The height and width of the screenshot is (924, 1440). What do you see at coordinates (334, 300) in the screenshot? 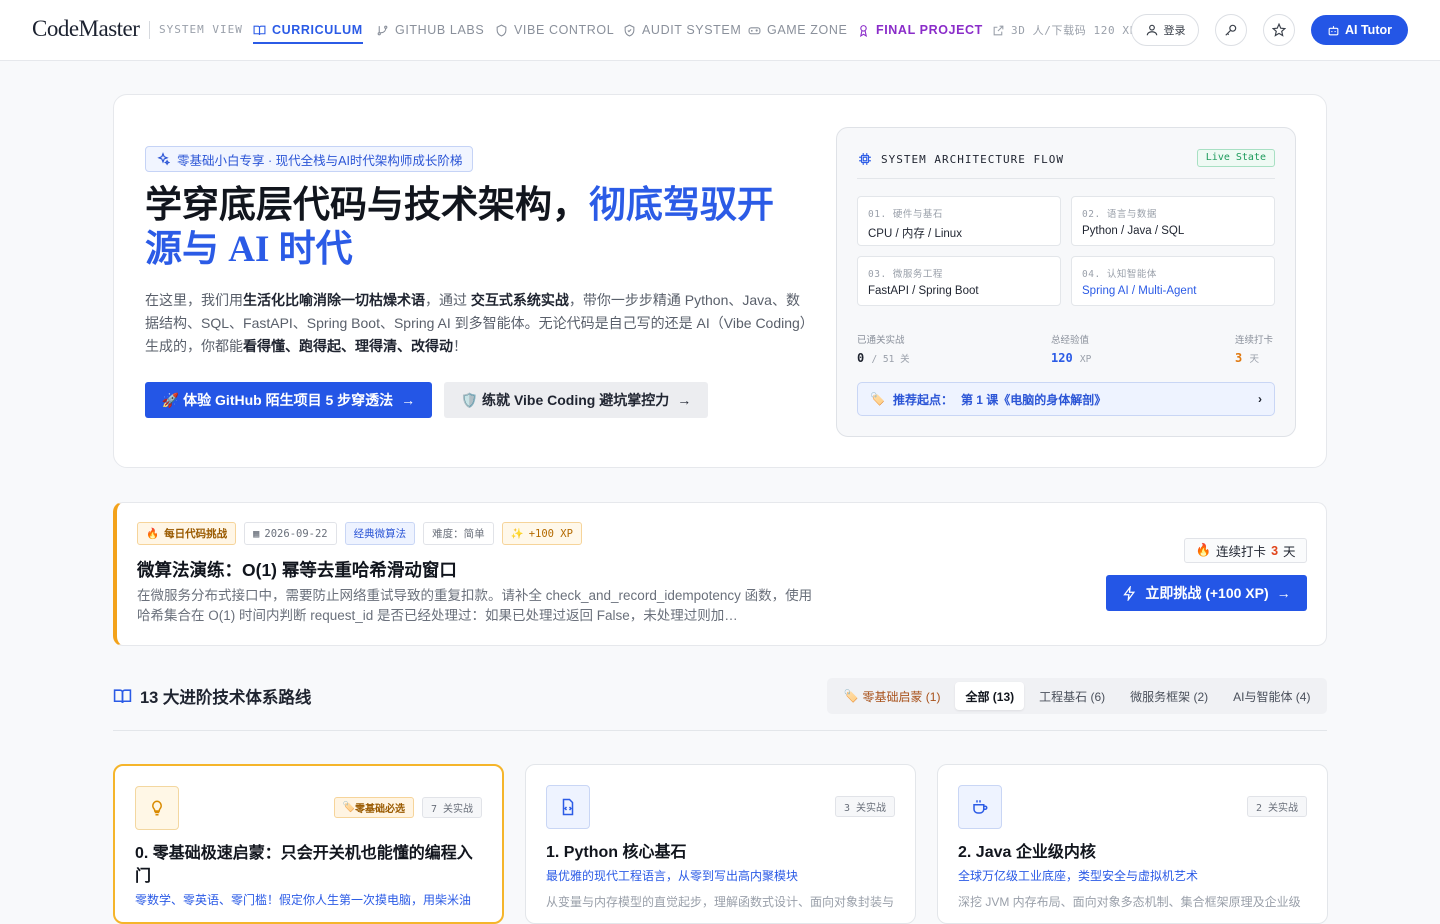
I see `desc-bold: 生活化比喻消除一切枯燥术语` at bounding box center [334, 300].